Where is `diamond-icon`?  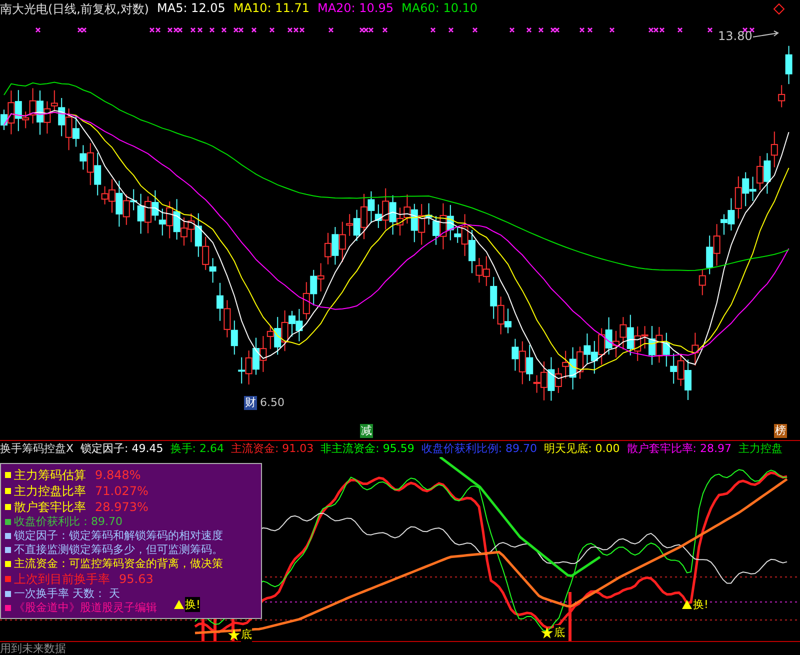
diamond-icon is located at coordinates (779, 9).